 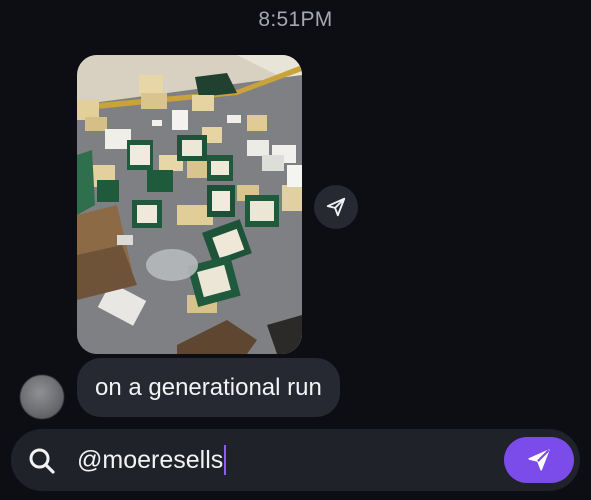 I want to click on message-input: @moeresells, so click(x=152, y=460).